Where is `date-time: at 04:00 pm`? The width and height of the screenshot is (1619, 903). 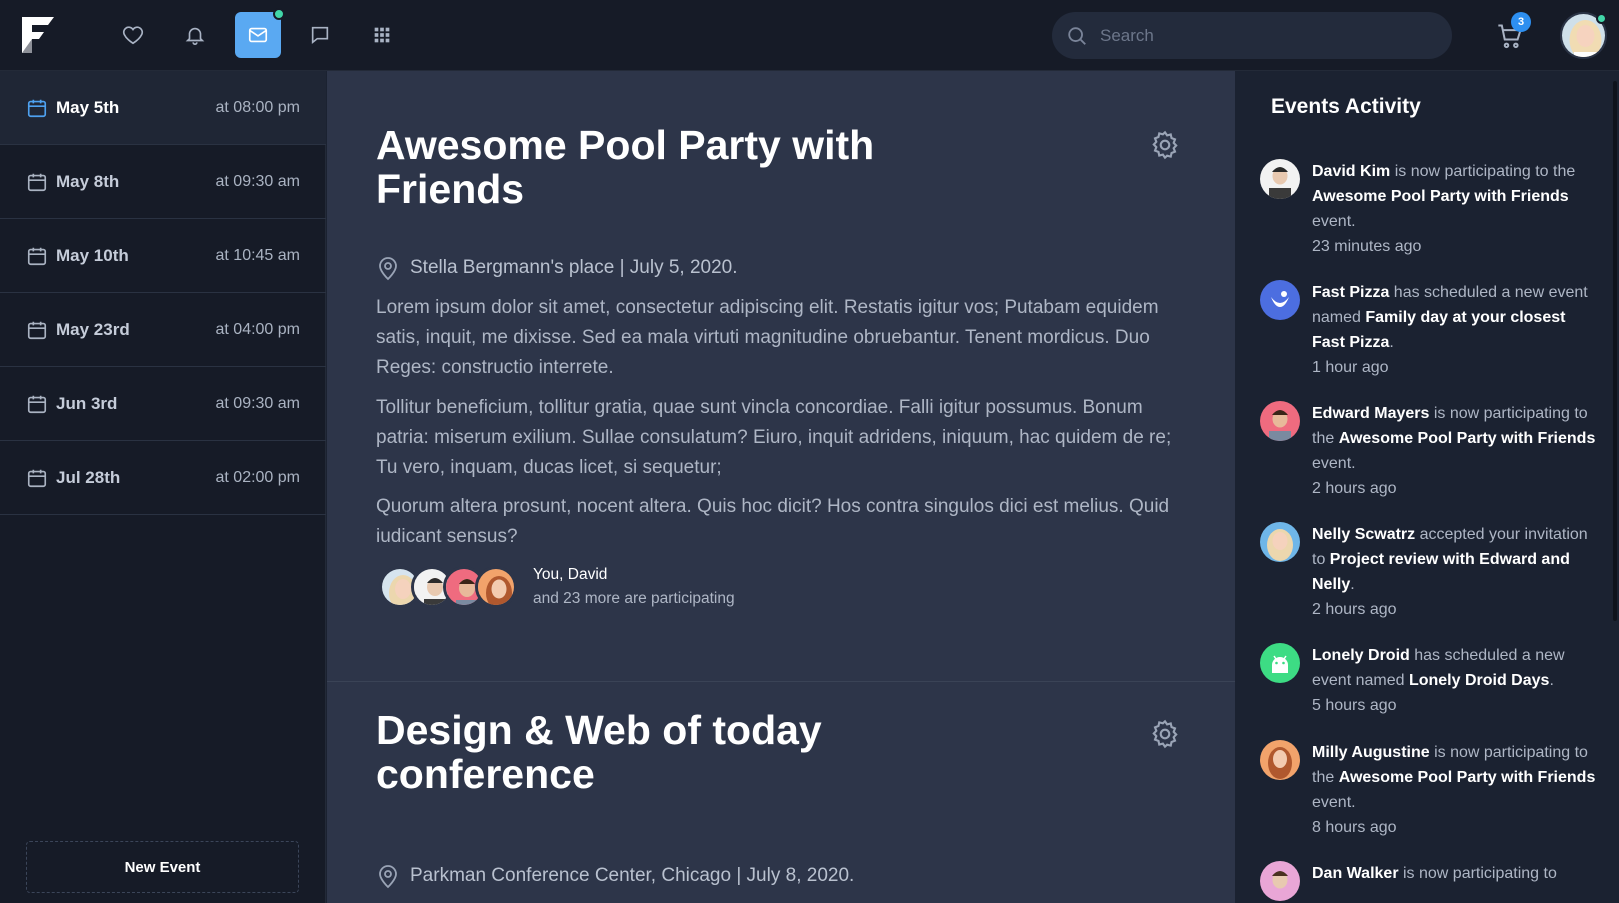 date-time: at 04:00 pm is located at coordinates (258, 329).